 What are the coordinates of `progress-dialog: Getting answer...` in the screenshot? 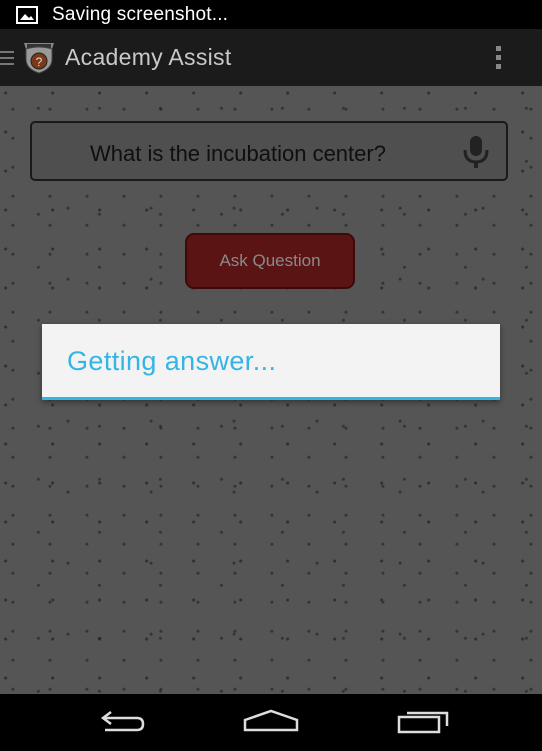 It's located at (271, 362).